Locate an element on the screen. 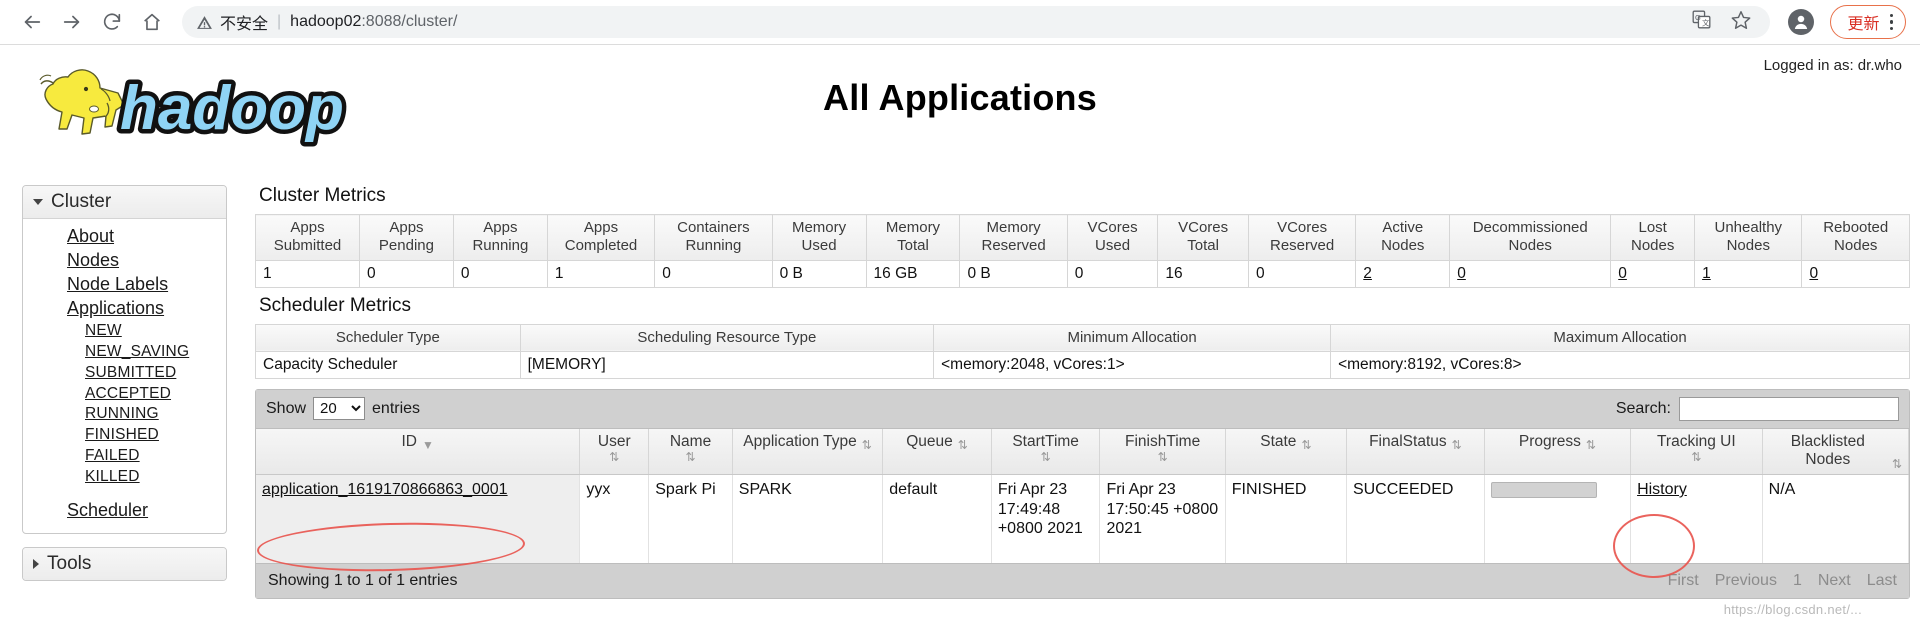 This screenshot has width=1920, height=628. home-button is located at coordinates (152, 22).